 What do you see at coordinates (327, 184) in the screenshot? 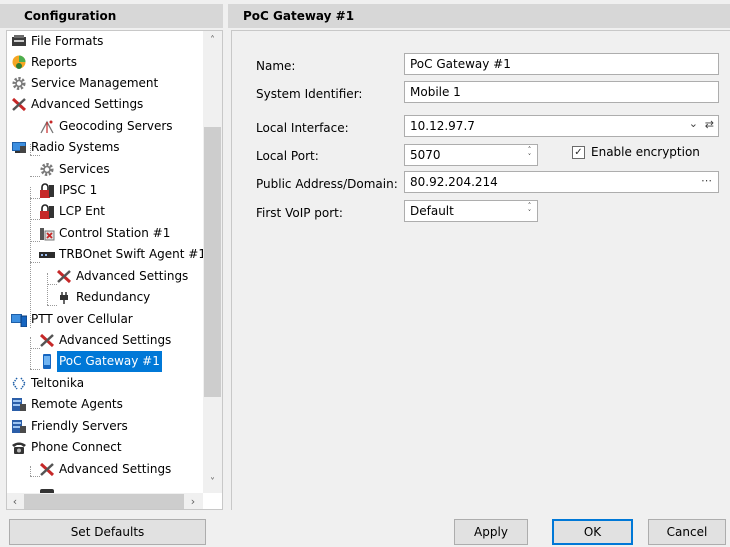
I see `public-address-label: Public Address/Domain:` at bounding box center [327, 184].